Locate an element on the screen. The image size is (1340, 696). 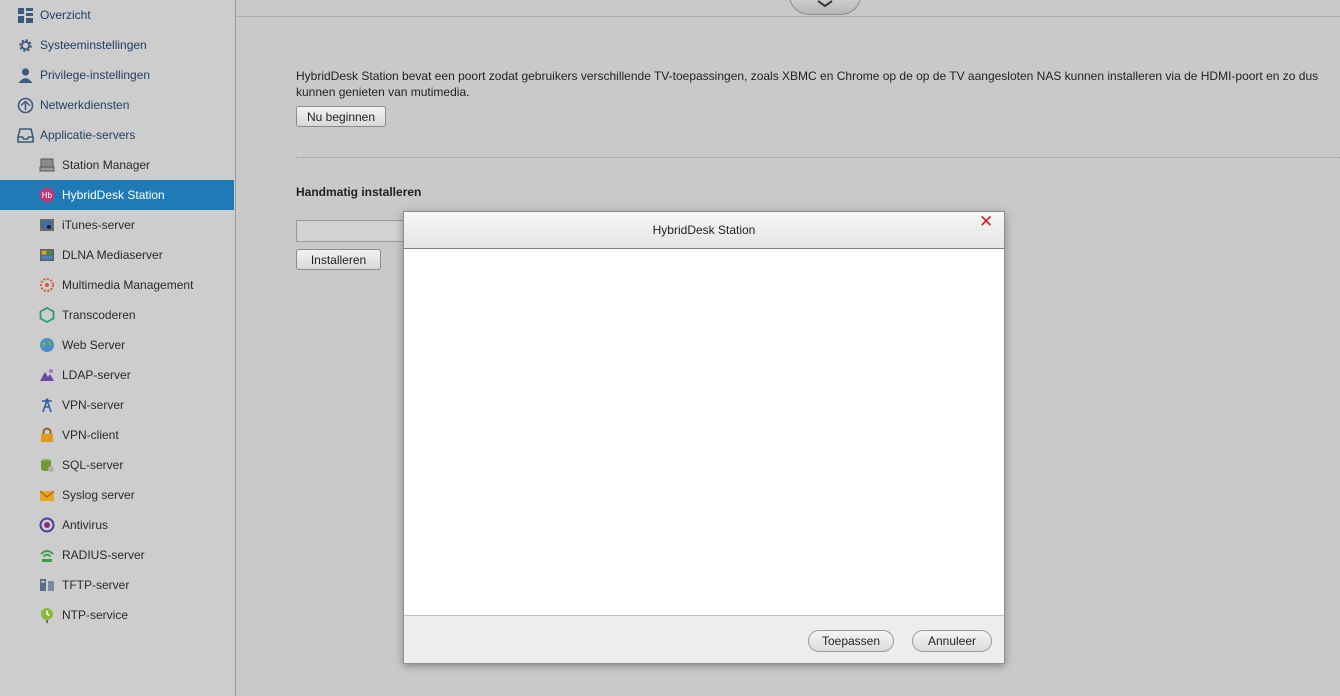
nav-label: Systeeminstellingen is located at coordinates (93, 45).